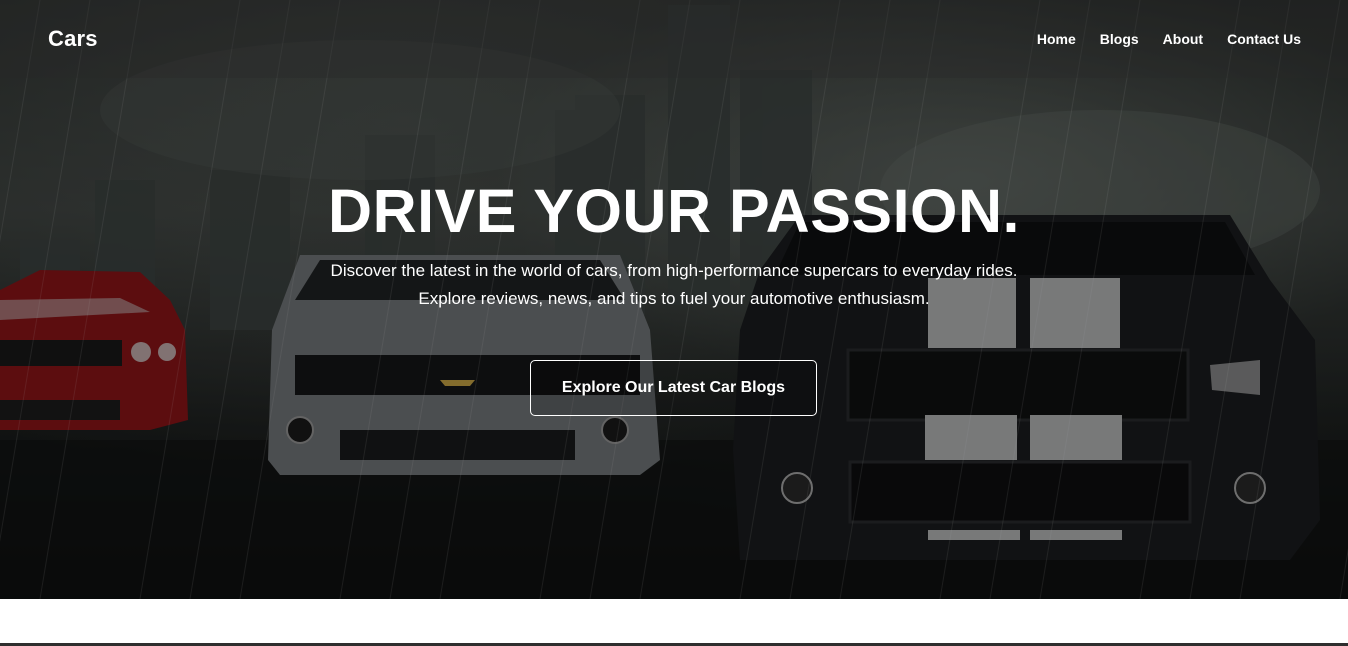 This screenshot has height=646, width=1348. What do you see at coordinates (1056, 39) in the screenshot?
I see `nav-link-home: Home` at bounding box center [1056, 39].